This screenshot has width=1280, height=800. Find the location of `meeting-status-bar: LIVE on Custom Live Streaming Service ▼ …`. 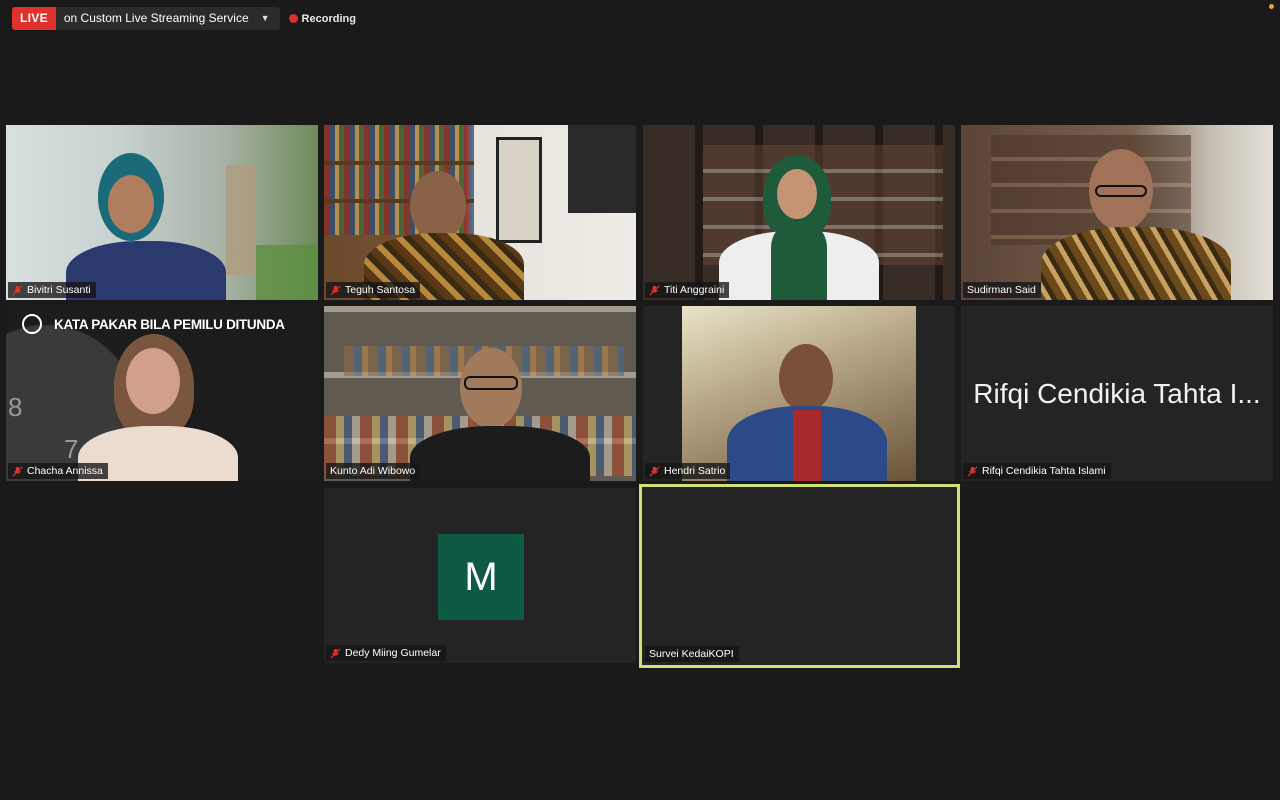

meeting-status-bar: LIVE on Custom Live Streaming Service ▼ … is located at coordinates (184, 18).